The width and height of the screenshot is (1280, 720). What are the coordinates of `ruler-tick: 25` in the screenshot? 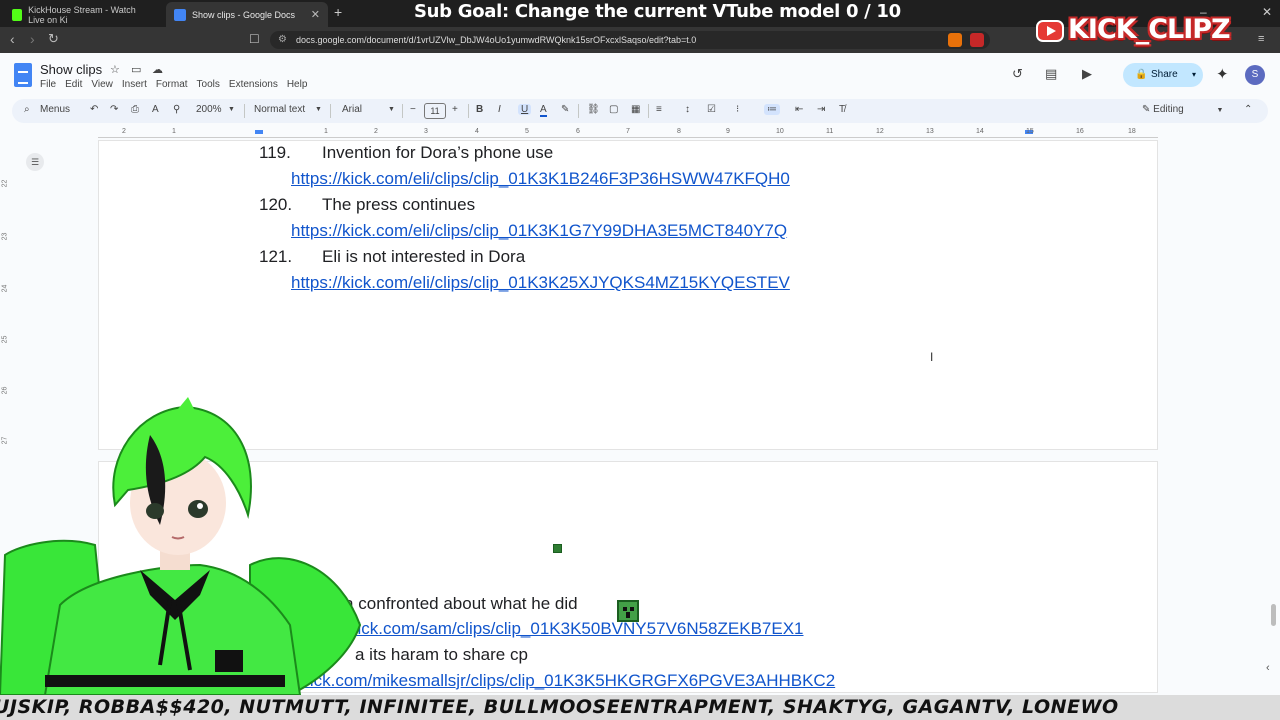 It's located at (5, 339).